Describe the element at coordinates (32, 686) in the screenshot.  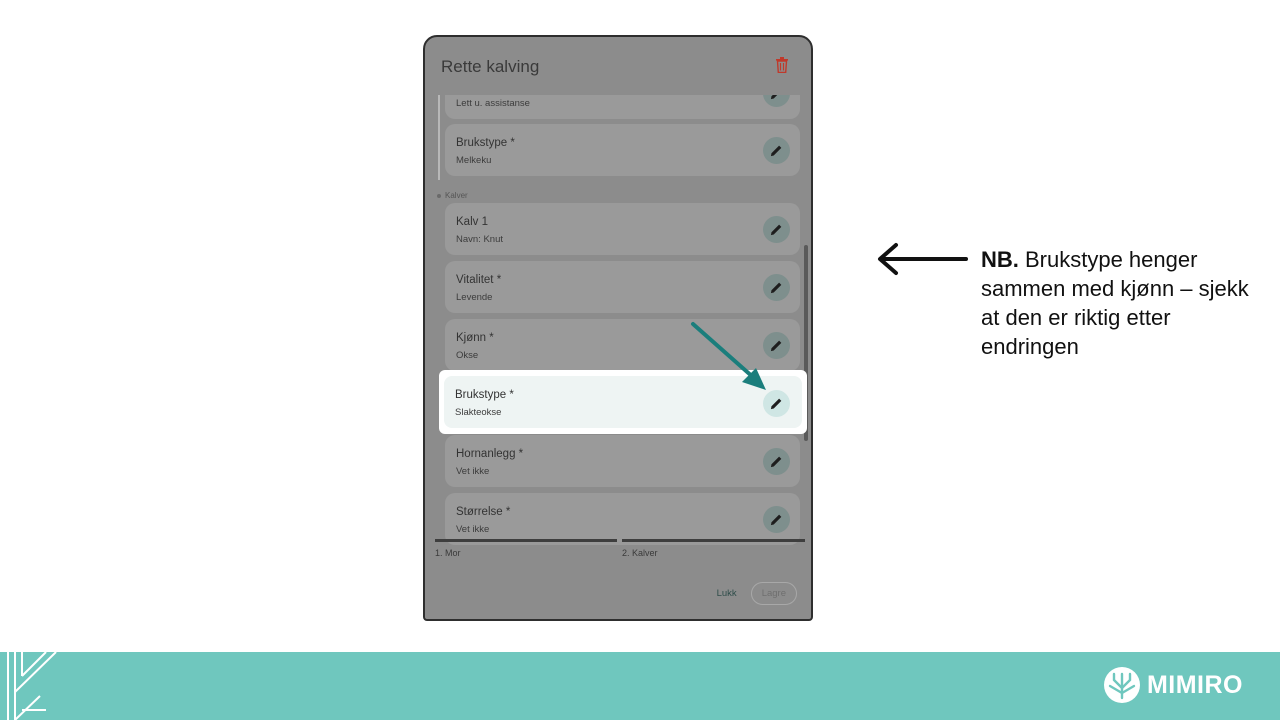
I see `decorative-lines-icon` at that location.